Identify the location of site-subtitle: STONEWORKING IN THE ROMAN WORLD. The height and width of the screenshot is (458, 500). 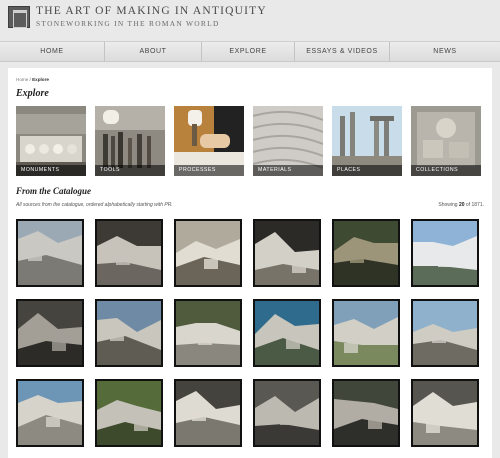
(128, 23).